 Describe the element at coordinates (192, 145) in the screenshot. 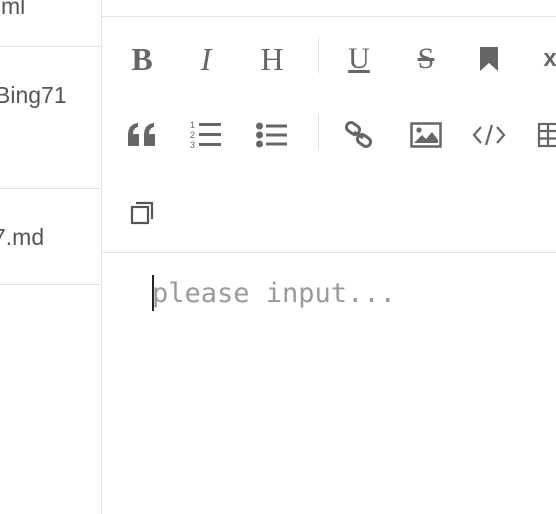

I see `svg-text: 3` at that location.